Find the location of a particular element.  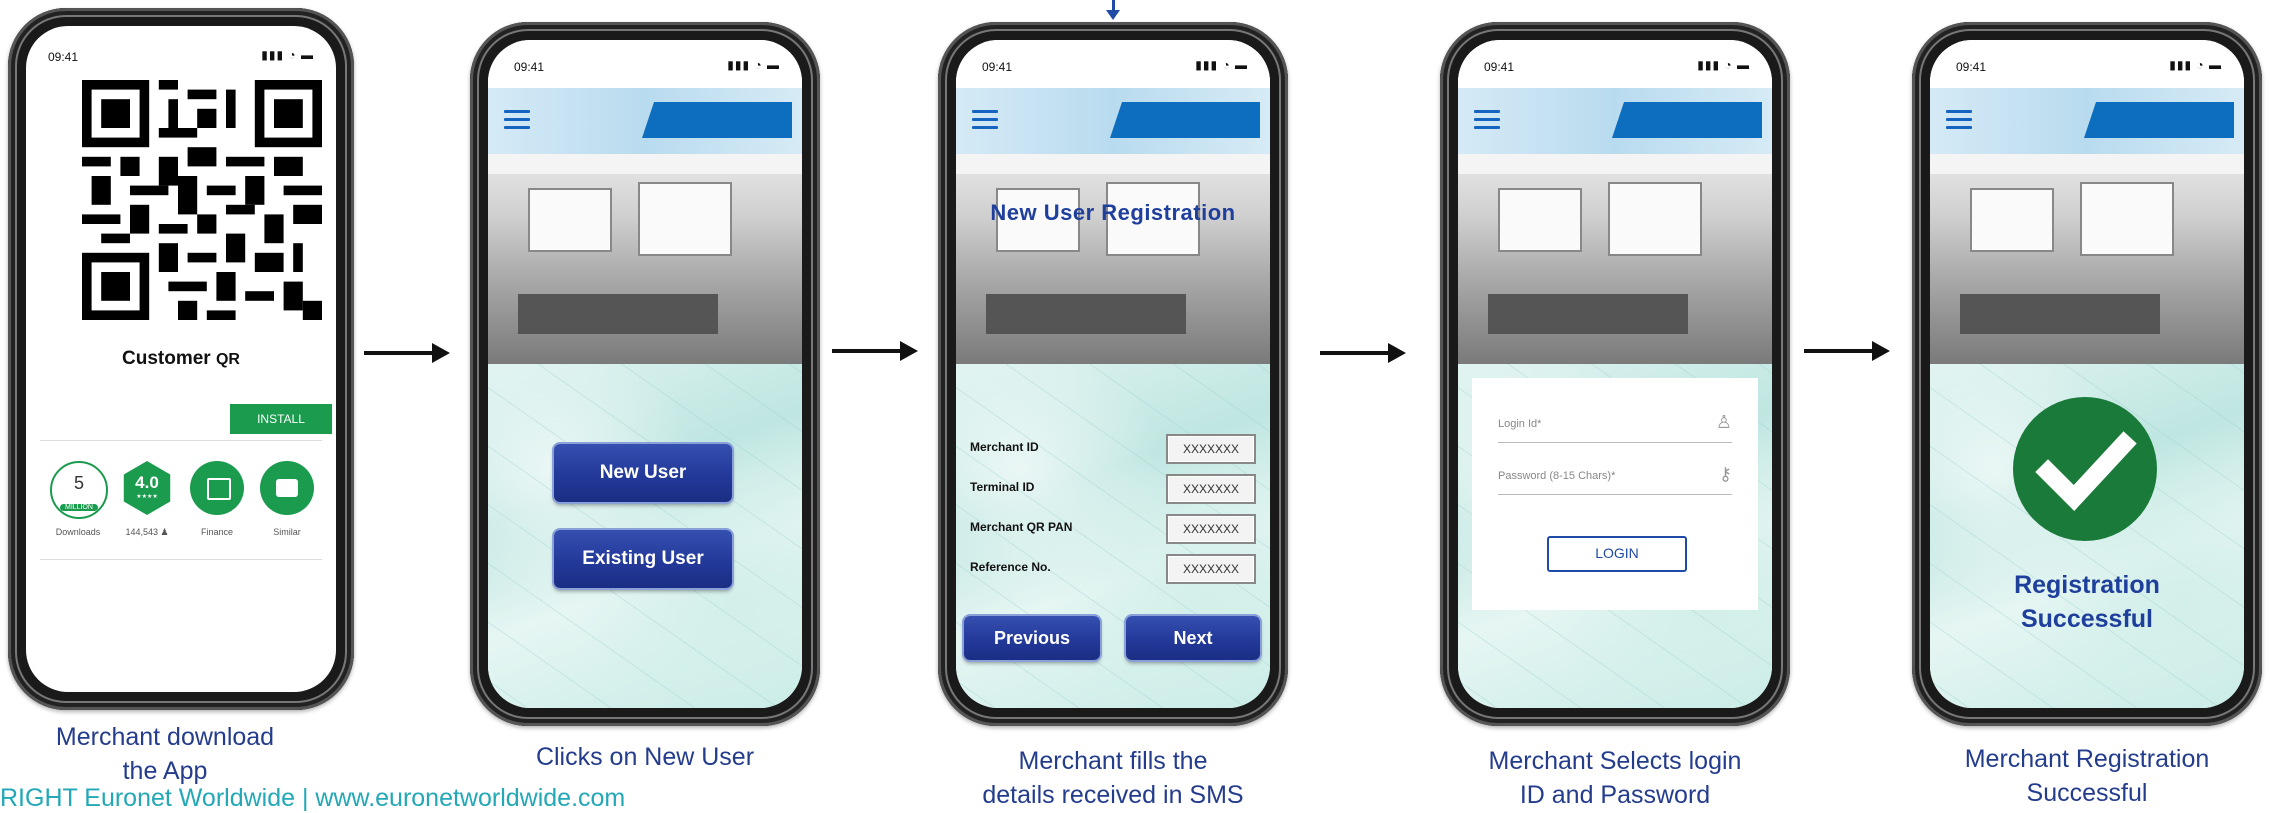

similar-label: Similar is located at coordinates (287, 532).